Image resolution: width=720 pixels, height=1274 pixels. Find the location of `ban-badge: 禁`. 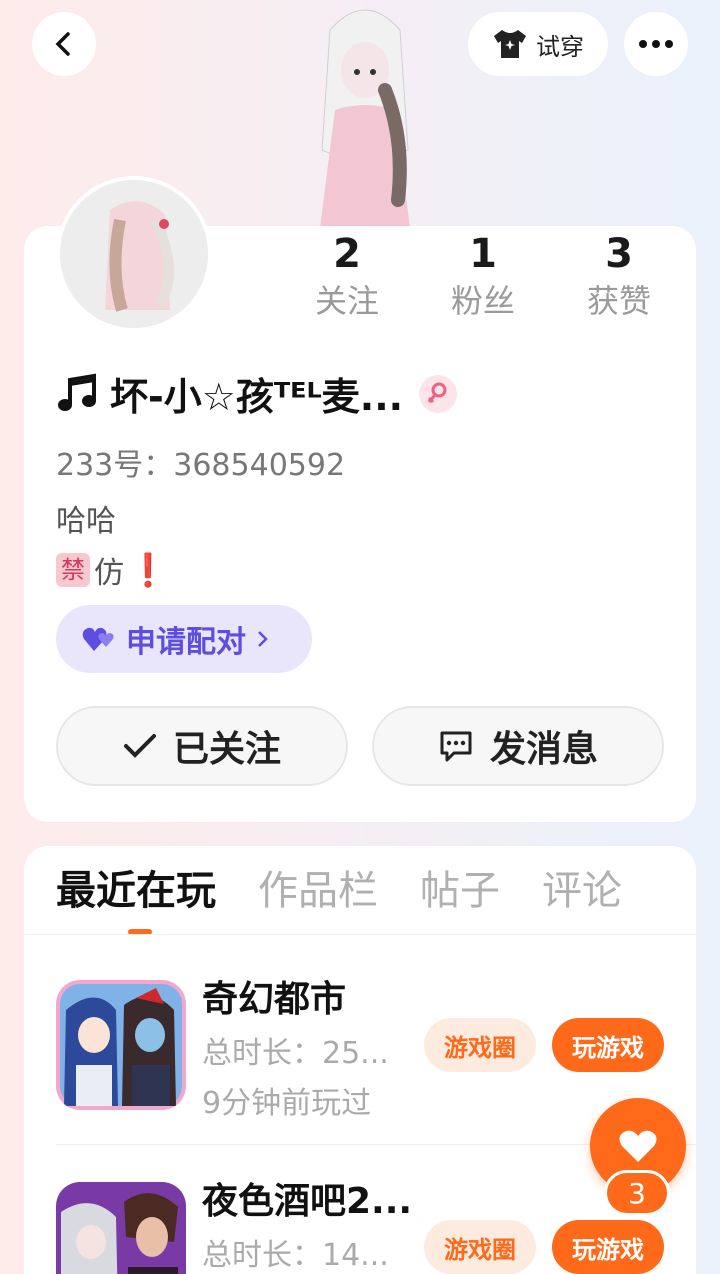

ban-badge: 禁 is located at coordinates (73, 570).